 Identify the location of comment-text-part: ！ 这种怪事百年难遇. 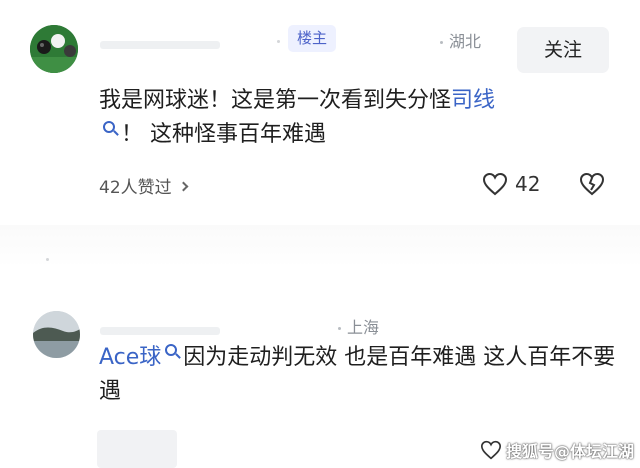
(223, 134).